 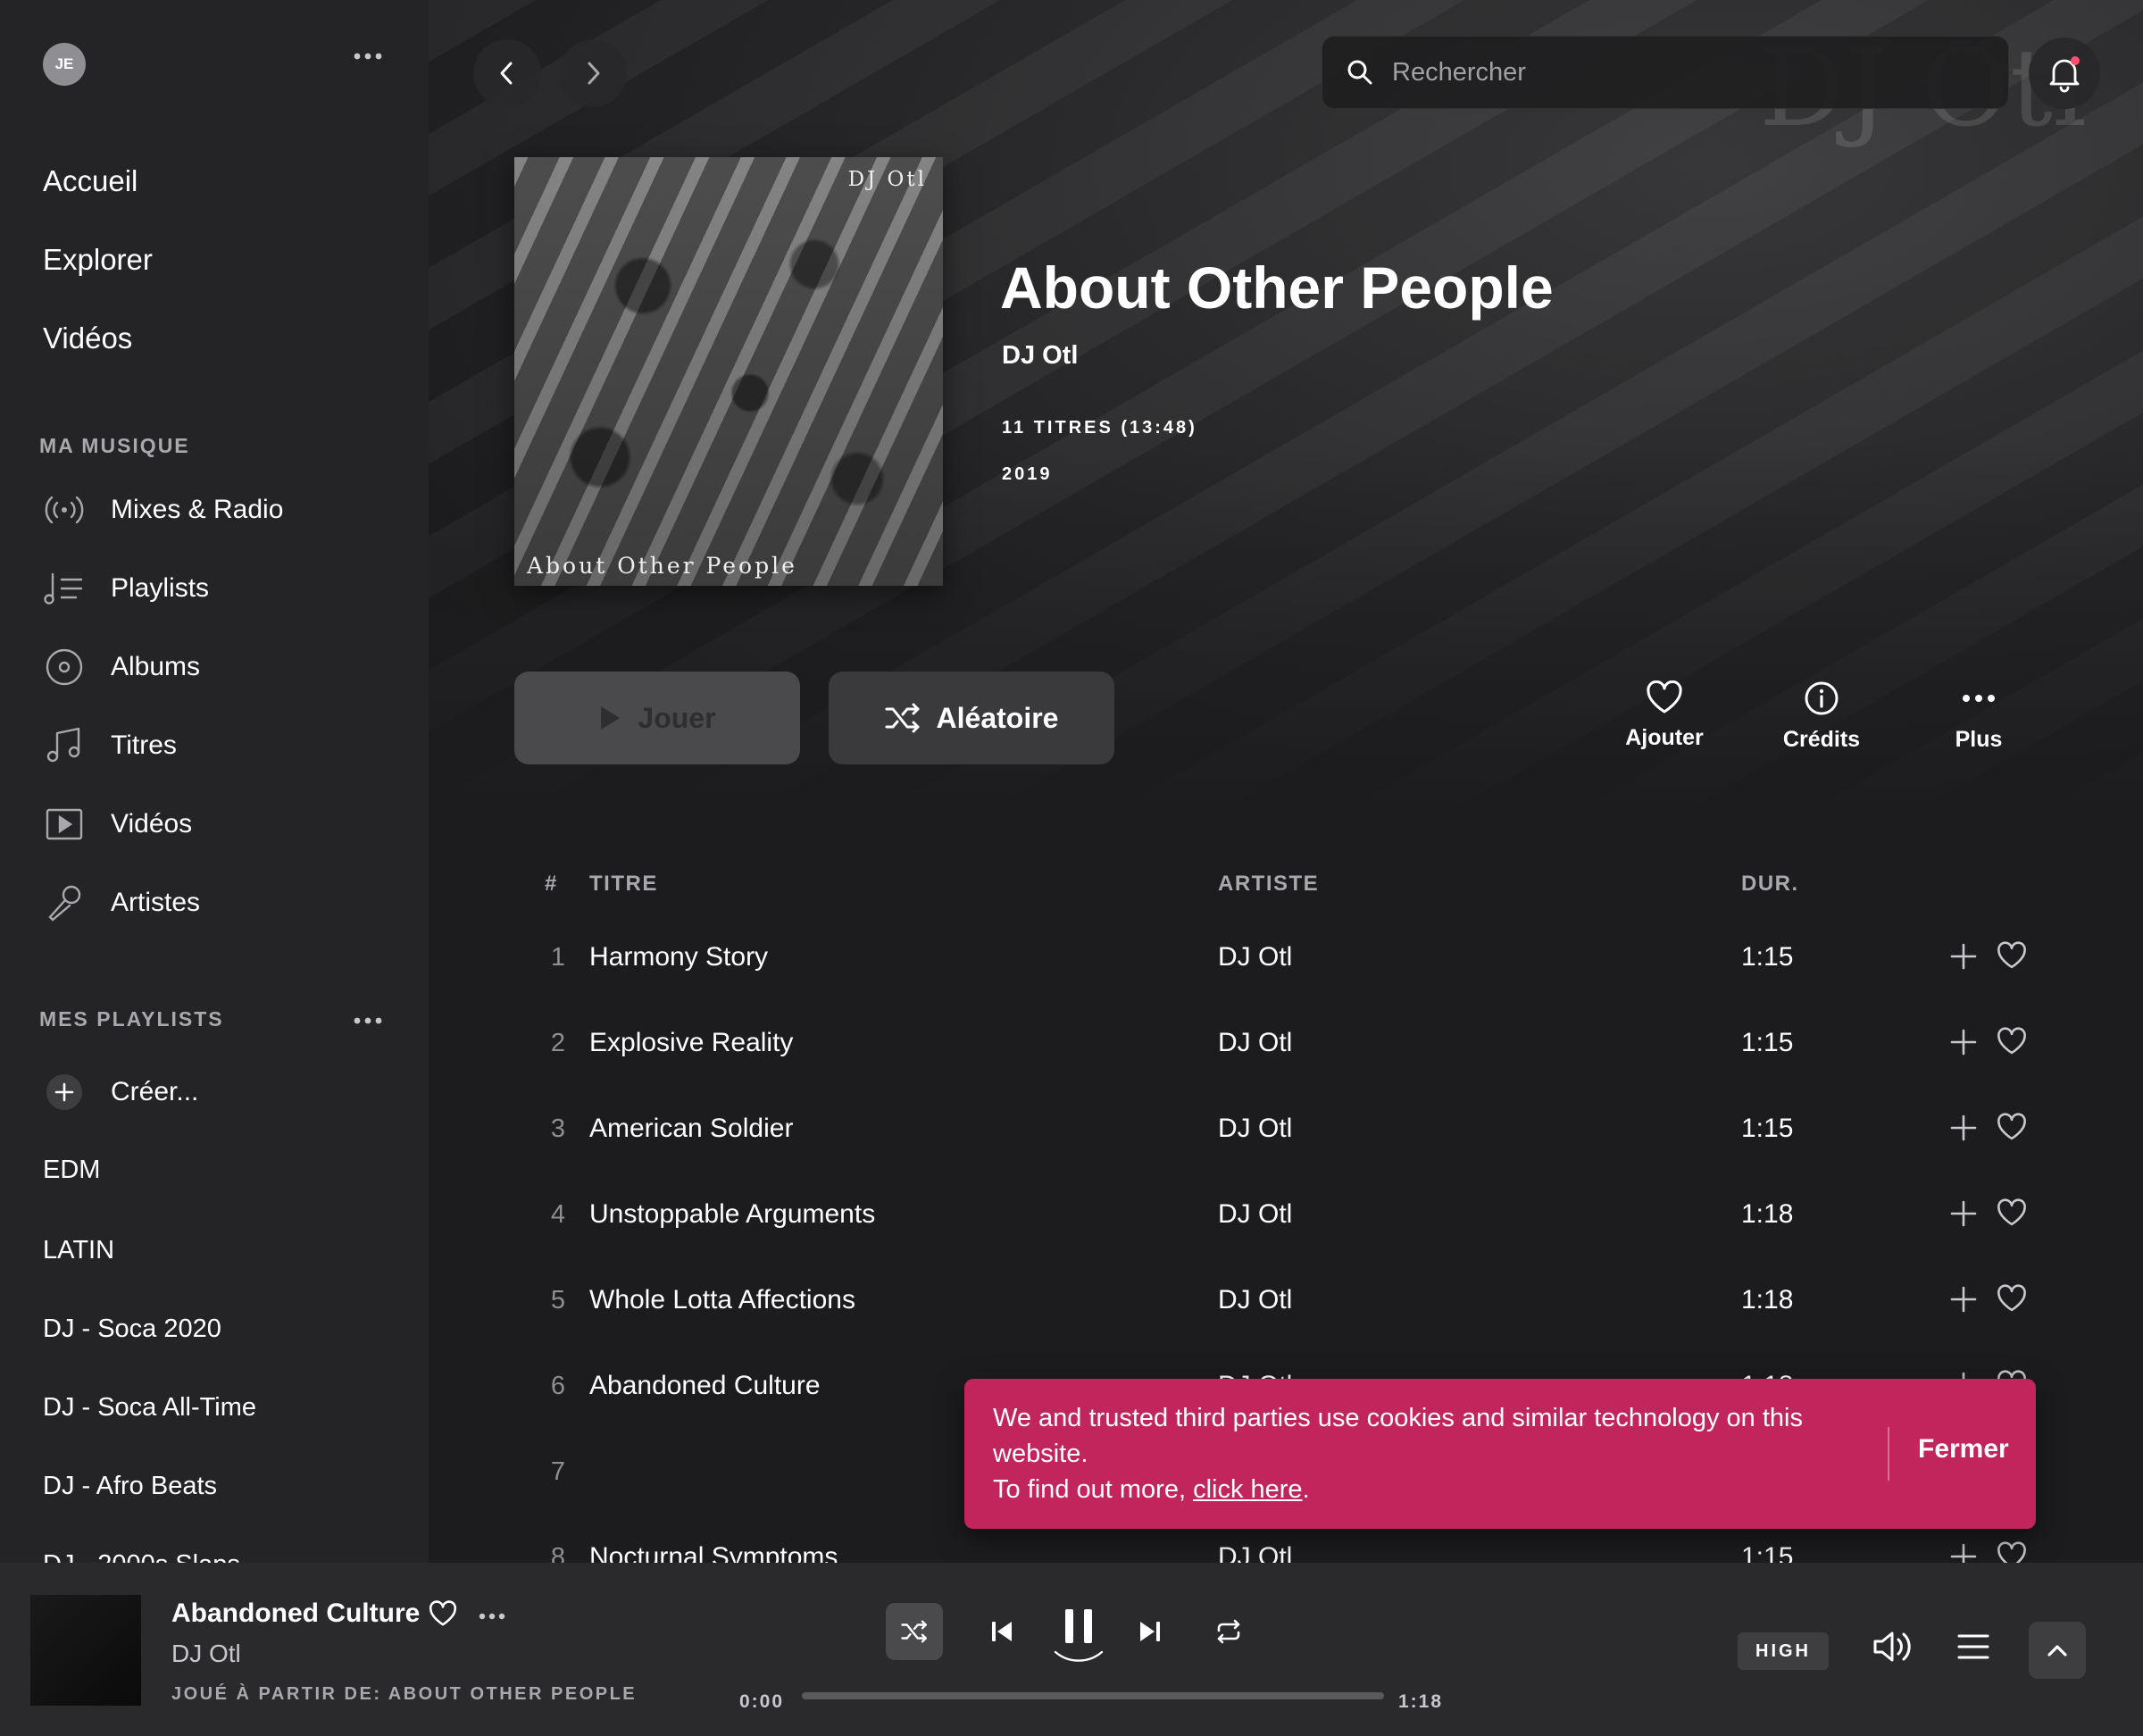 What do you see at coordinates (1079, 1630) in the screenshot?
I see `pause-button` at bounding box center [1079, 1630].